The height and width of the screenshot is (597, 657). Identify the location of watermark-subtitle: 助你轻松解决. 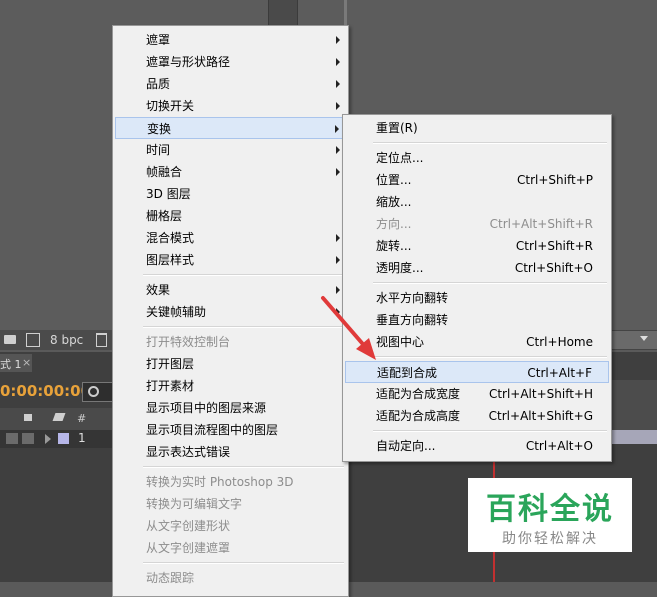
(550, 539).